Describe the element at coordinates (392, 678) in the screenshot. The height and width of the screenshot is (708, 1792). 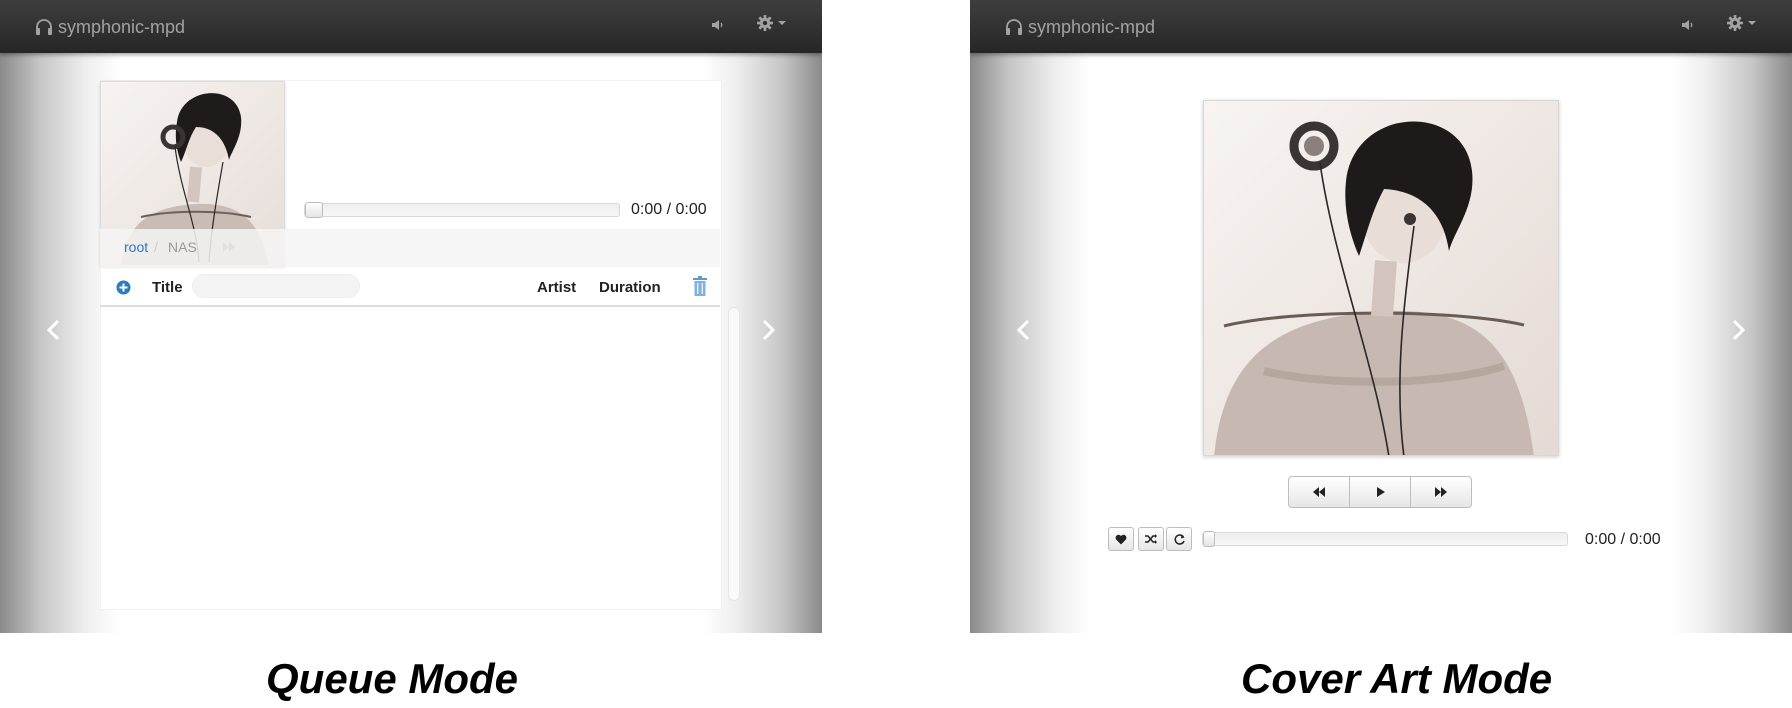
I see `queue-mode-caption: Queue Mode` at that location.